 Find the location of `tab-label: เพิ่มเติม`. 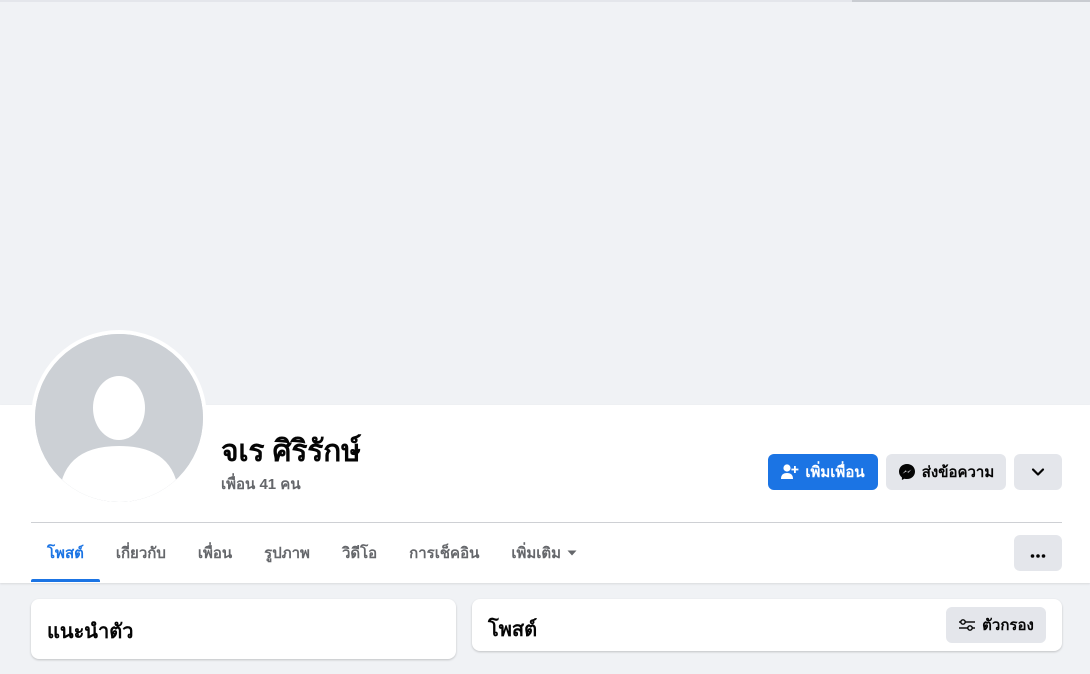

tab-label: เพิ่มเติม is located at coordinates (536, 553).